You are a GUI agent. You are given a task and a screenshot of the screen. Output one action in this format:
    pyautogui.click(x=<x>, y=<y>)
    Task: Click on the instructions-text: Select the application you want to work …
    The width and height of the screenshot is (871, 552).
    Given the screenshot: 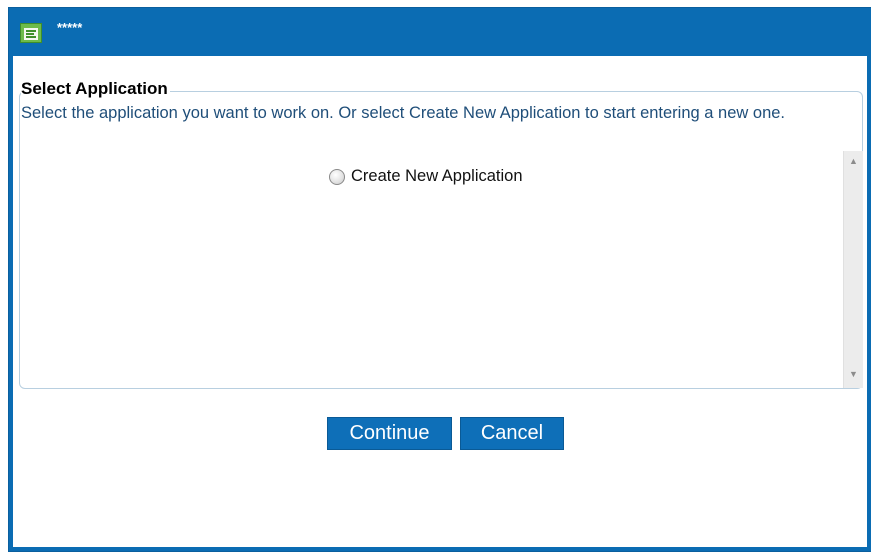 What is the action you would take?
    pyautogui.click(x=403, y=113)
    